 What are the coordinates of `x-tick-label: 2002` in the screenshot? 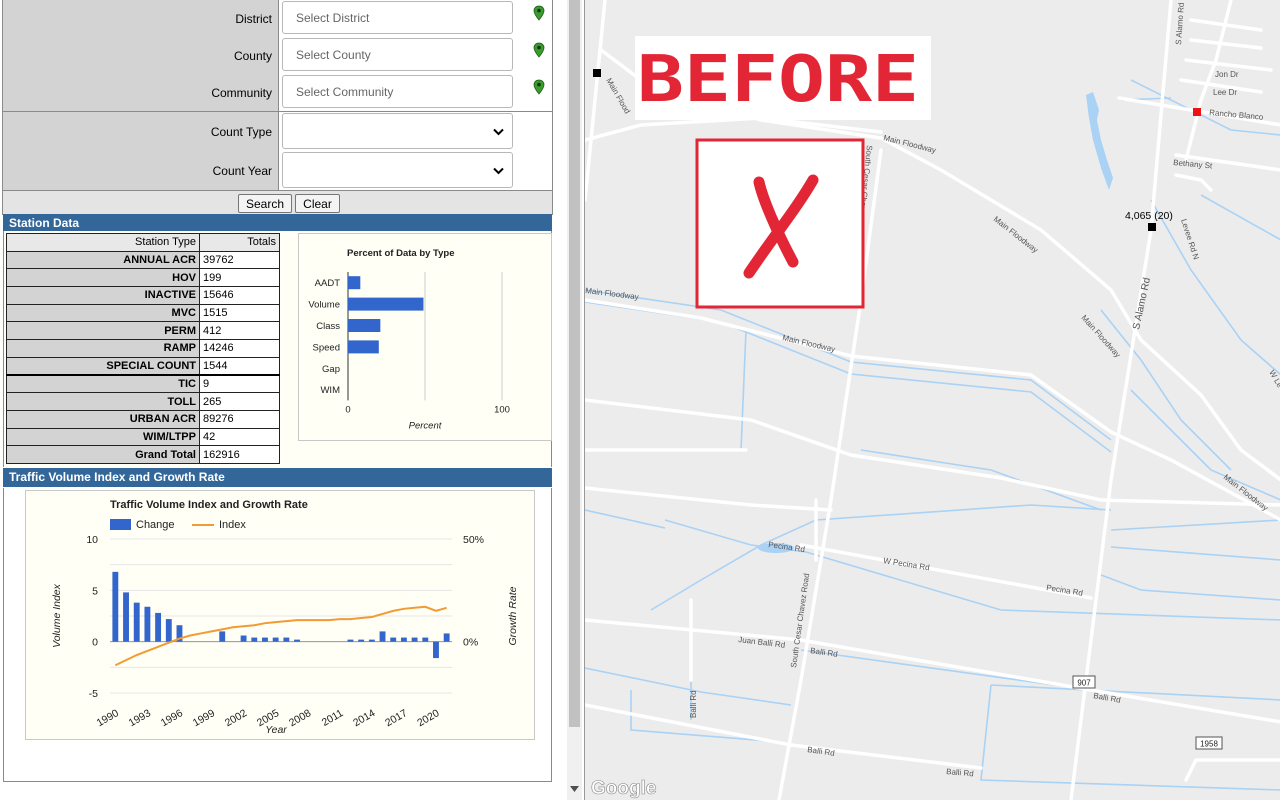 It's located at (236, 718).